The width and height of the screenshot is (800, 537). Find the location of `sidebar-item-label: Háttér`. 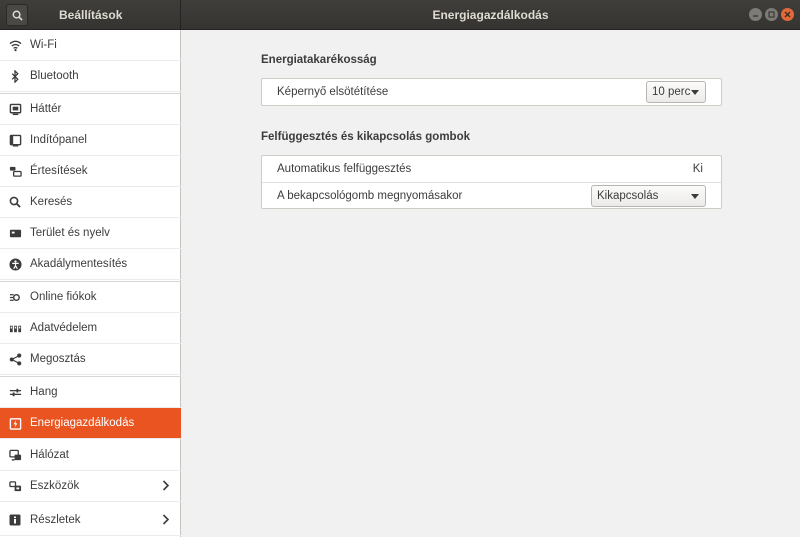

sidebar-item-label: Háttér is located at coordinates (46, 109).